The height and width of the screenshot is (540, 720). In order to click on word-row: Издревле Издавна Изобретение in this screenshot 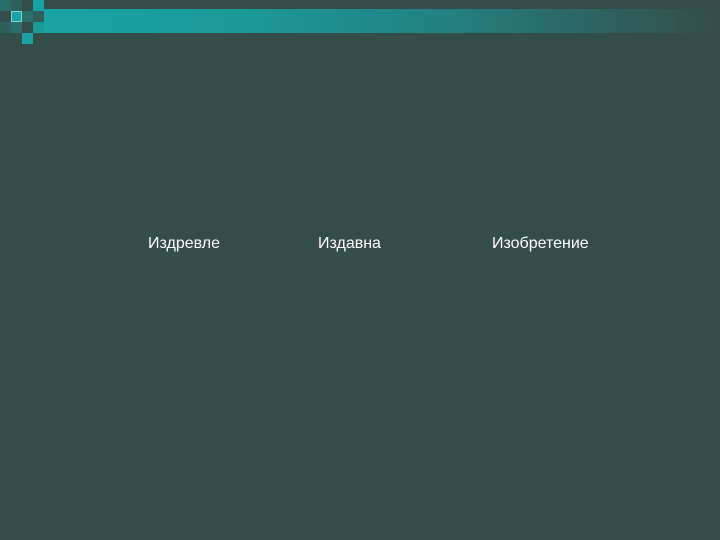, I will do `click(360, 245)`.